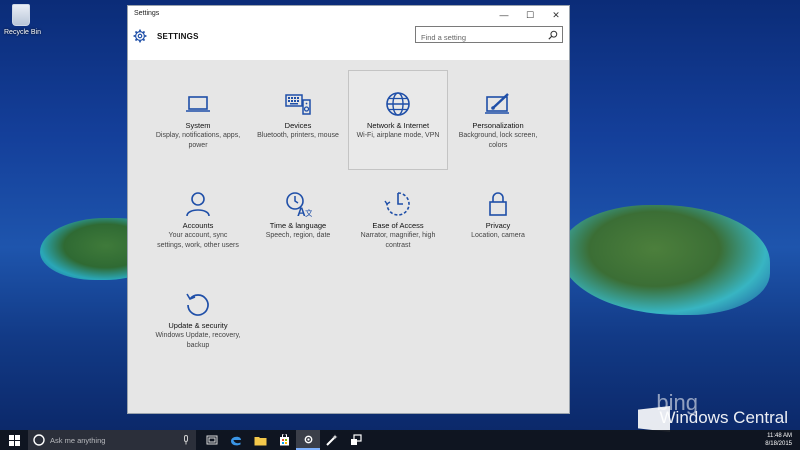  What do you see at coordinates (398, 135) in the screenshot?
I see `tile-network-desc: Wi-Fi, airplane mode, VPN` at bounding box center [398, 135].